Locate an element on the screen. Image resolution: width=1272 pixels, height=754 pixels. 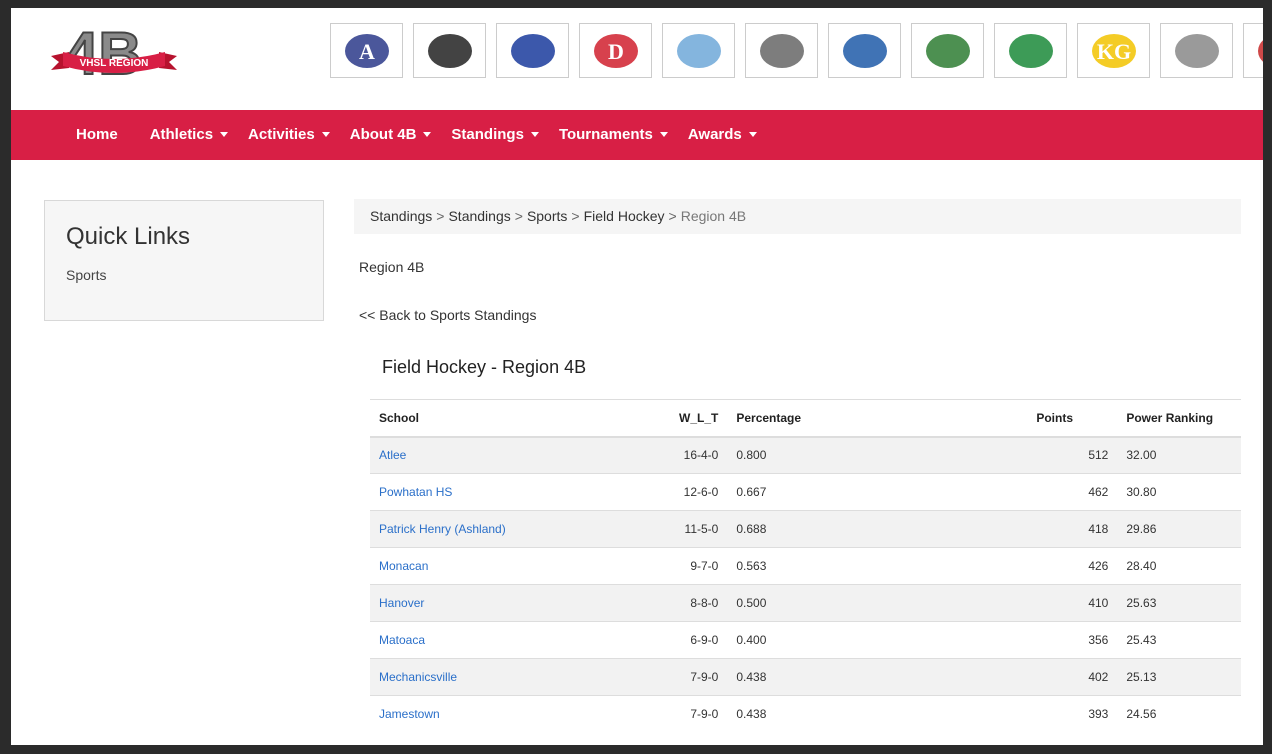
quick-links-panel: Quick Links Sports is located at coordinates (184, 260).